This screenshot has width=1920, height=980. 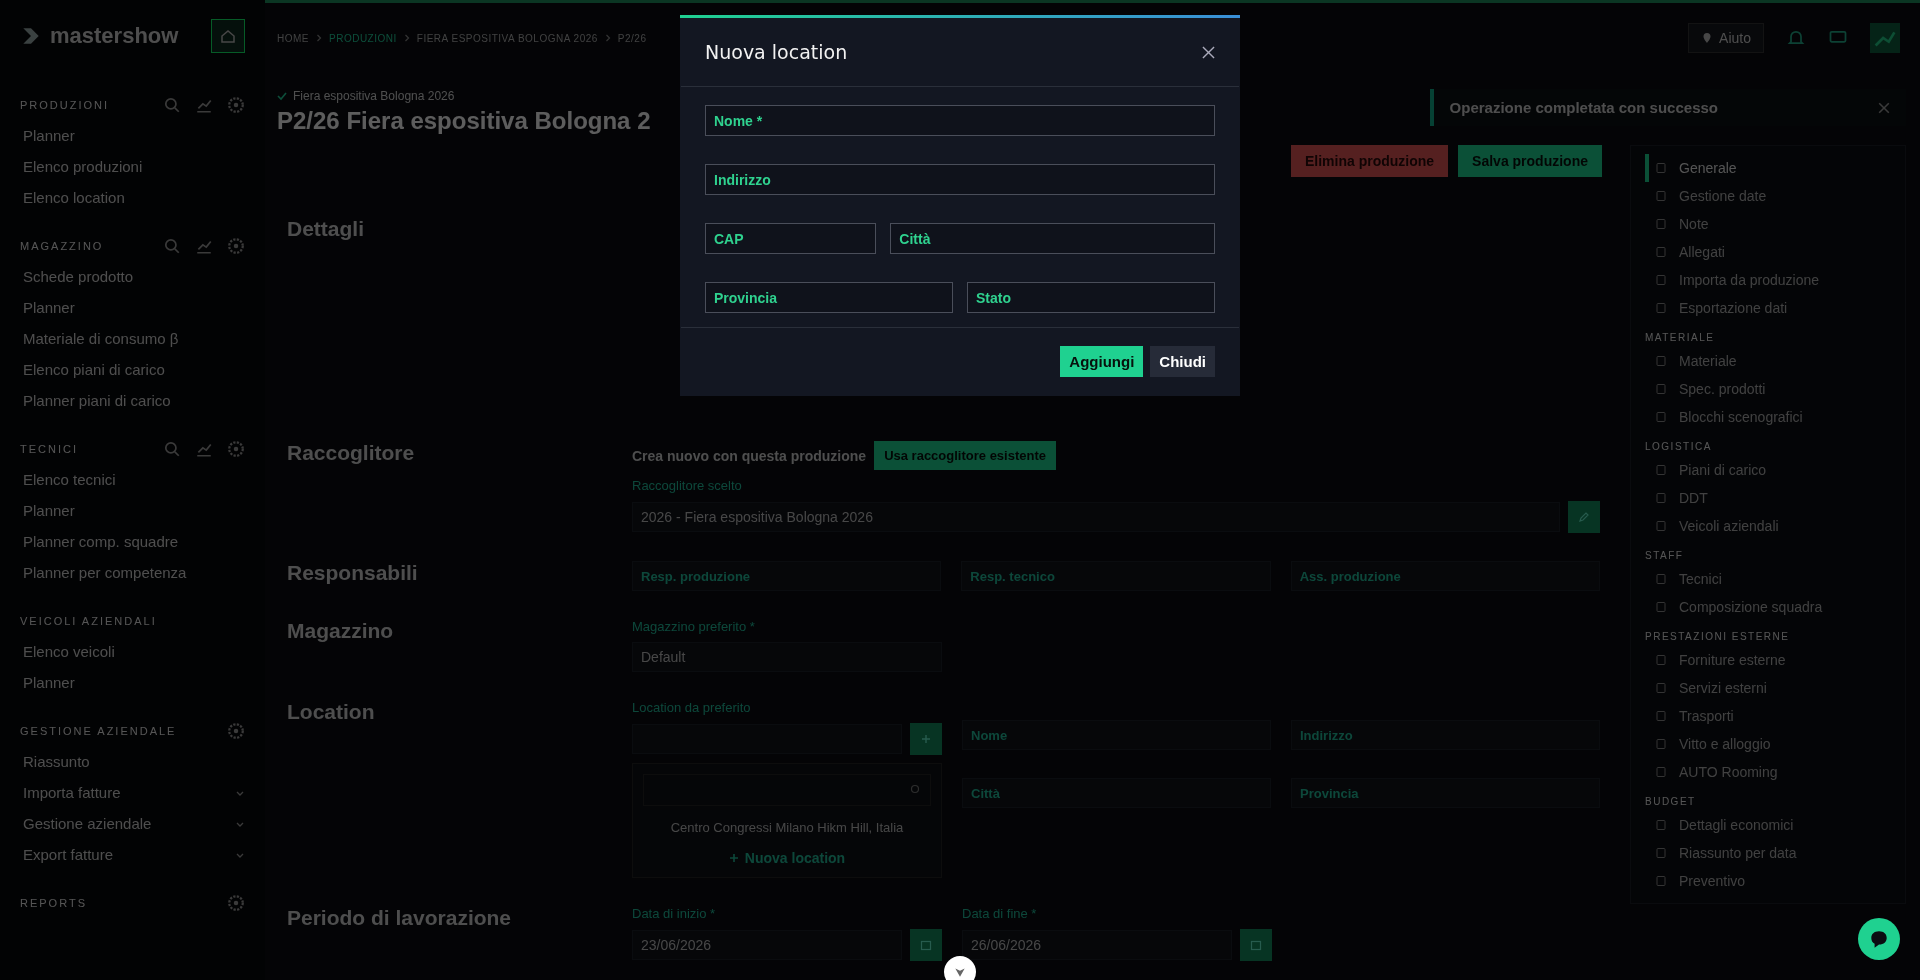 What do you see at coordinates (1369, 161) in the screenshot?
I see `delete-button: Elimina produzione` at bounding box center [1369, 161].